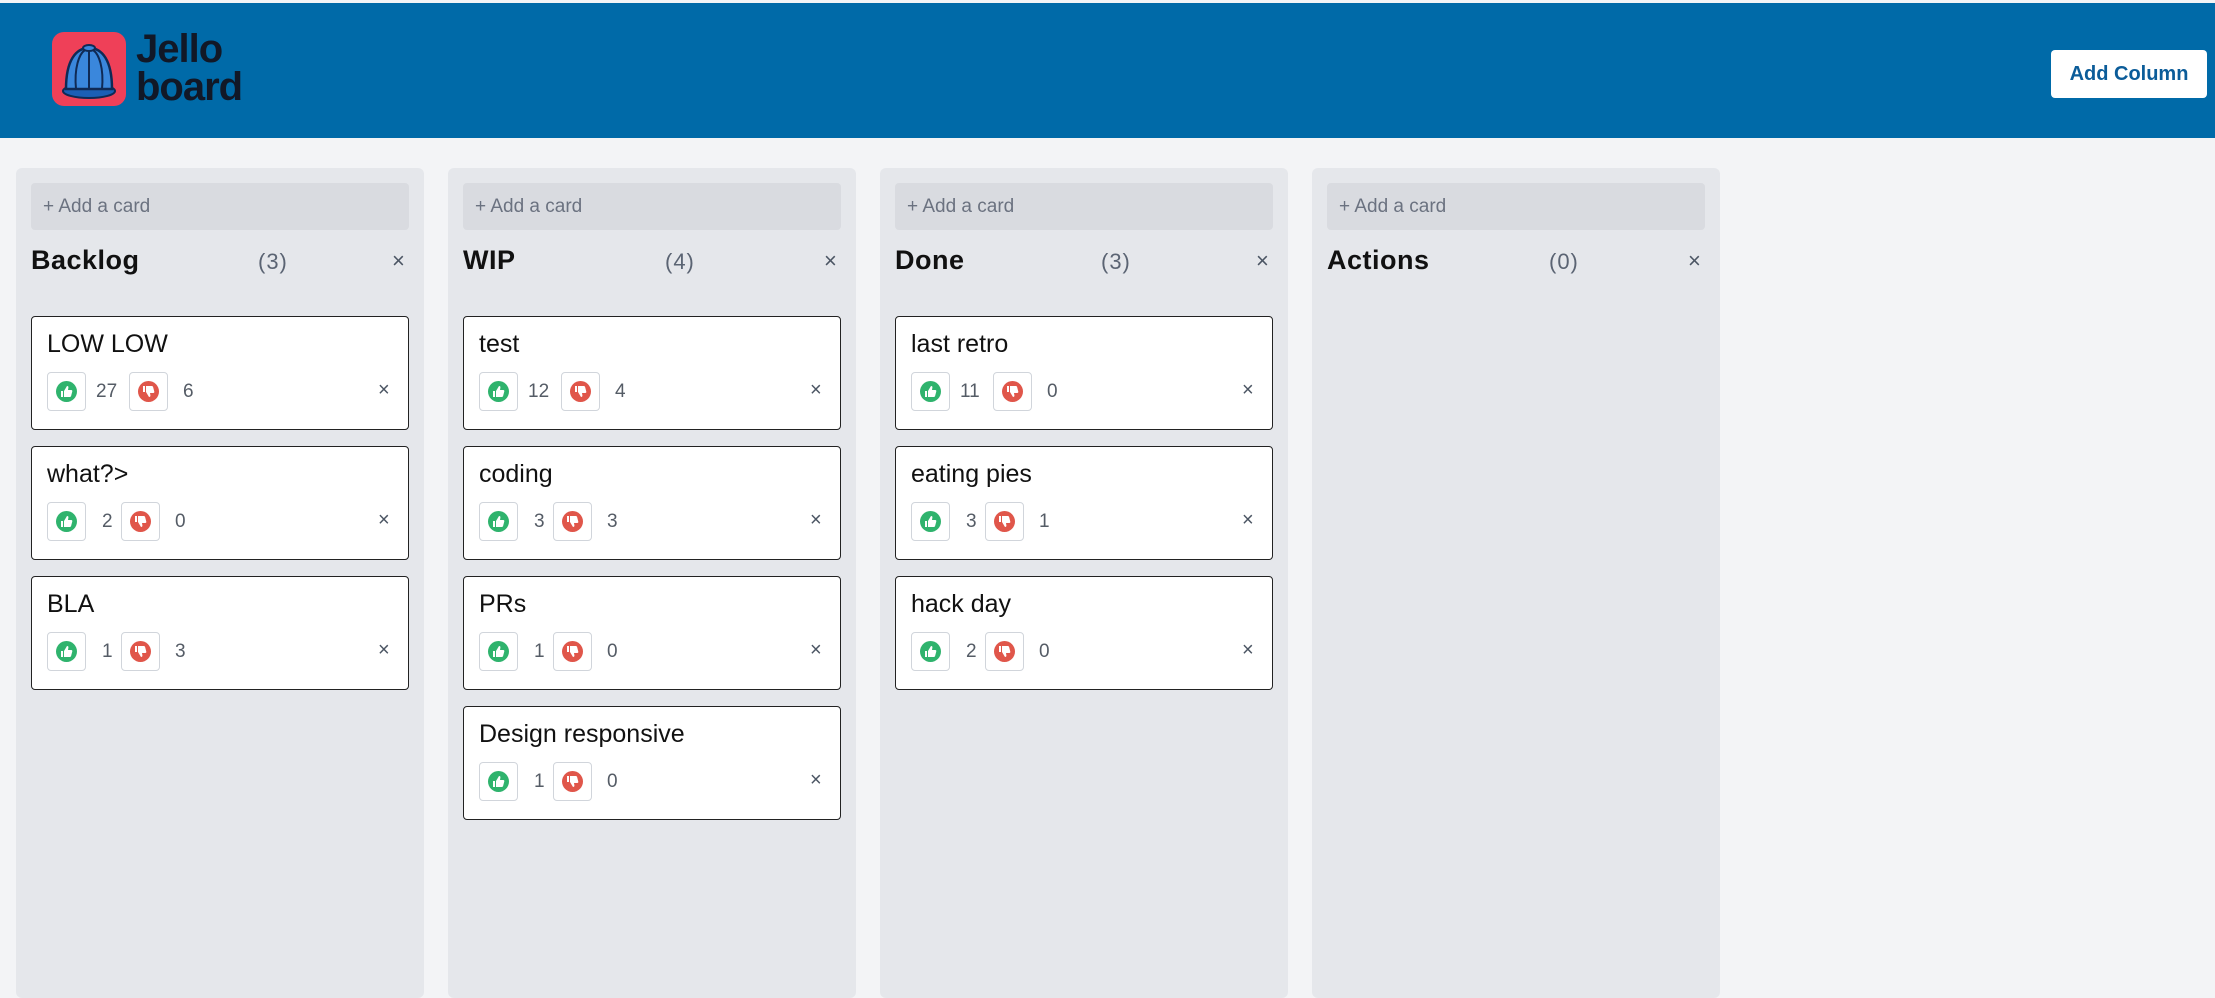 This screenshot has height=998, width=2215. I want to click on card: hack day 2 0 ×, so click(1084, 633).